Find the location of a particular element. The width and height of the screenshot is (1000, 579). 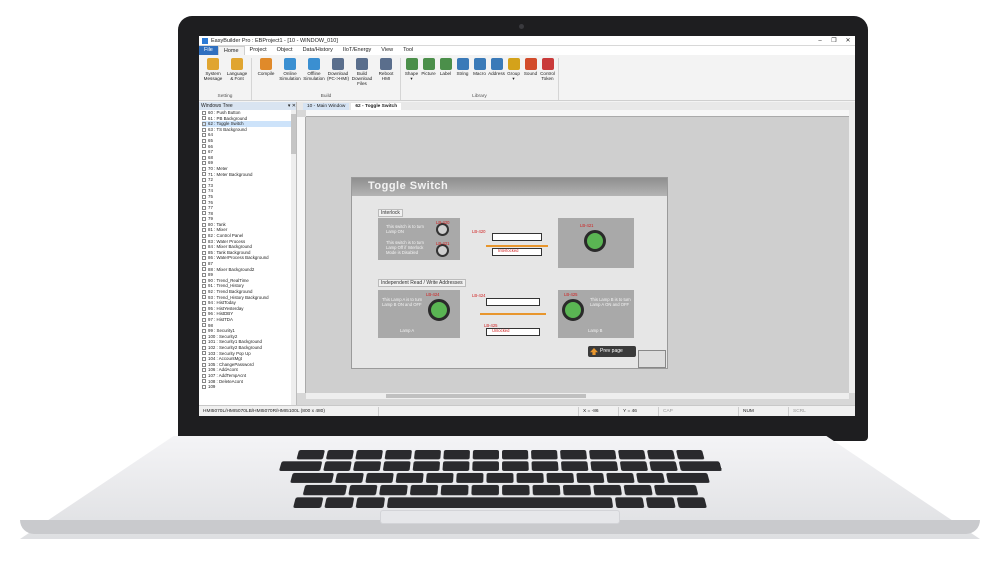

switch2-address: LB-421 is located at coordinates (443, 243).